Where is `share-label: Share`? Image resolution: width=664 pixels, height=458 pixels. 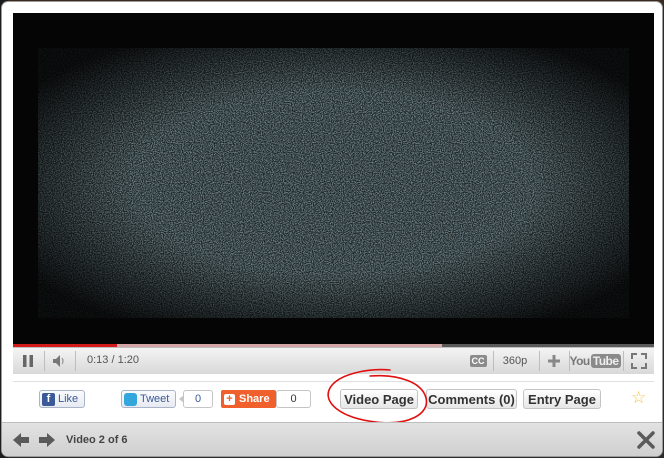 share-label: Share is located at coordinates (254, 399).